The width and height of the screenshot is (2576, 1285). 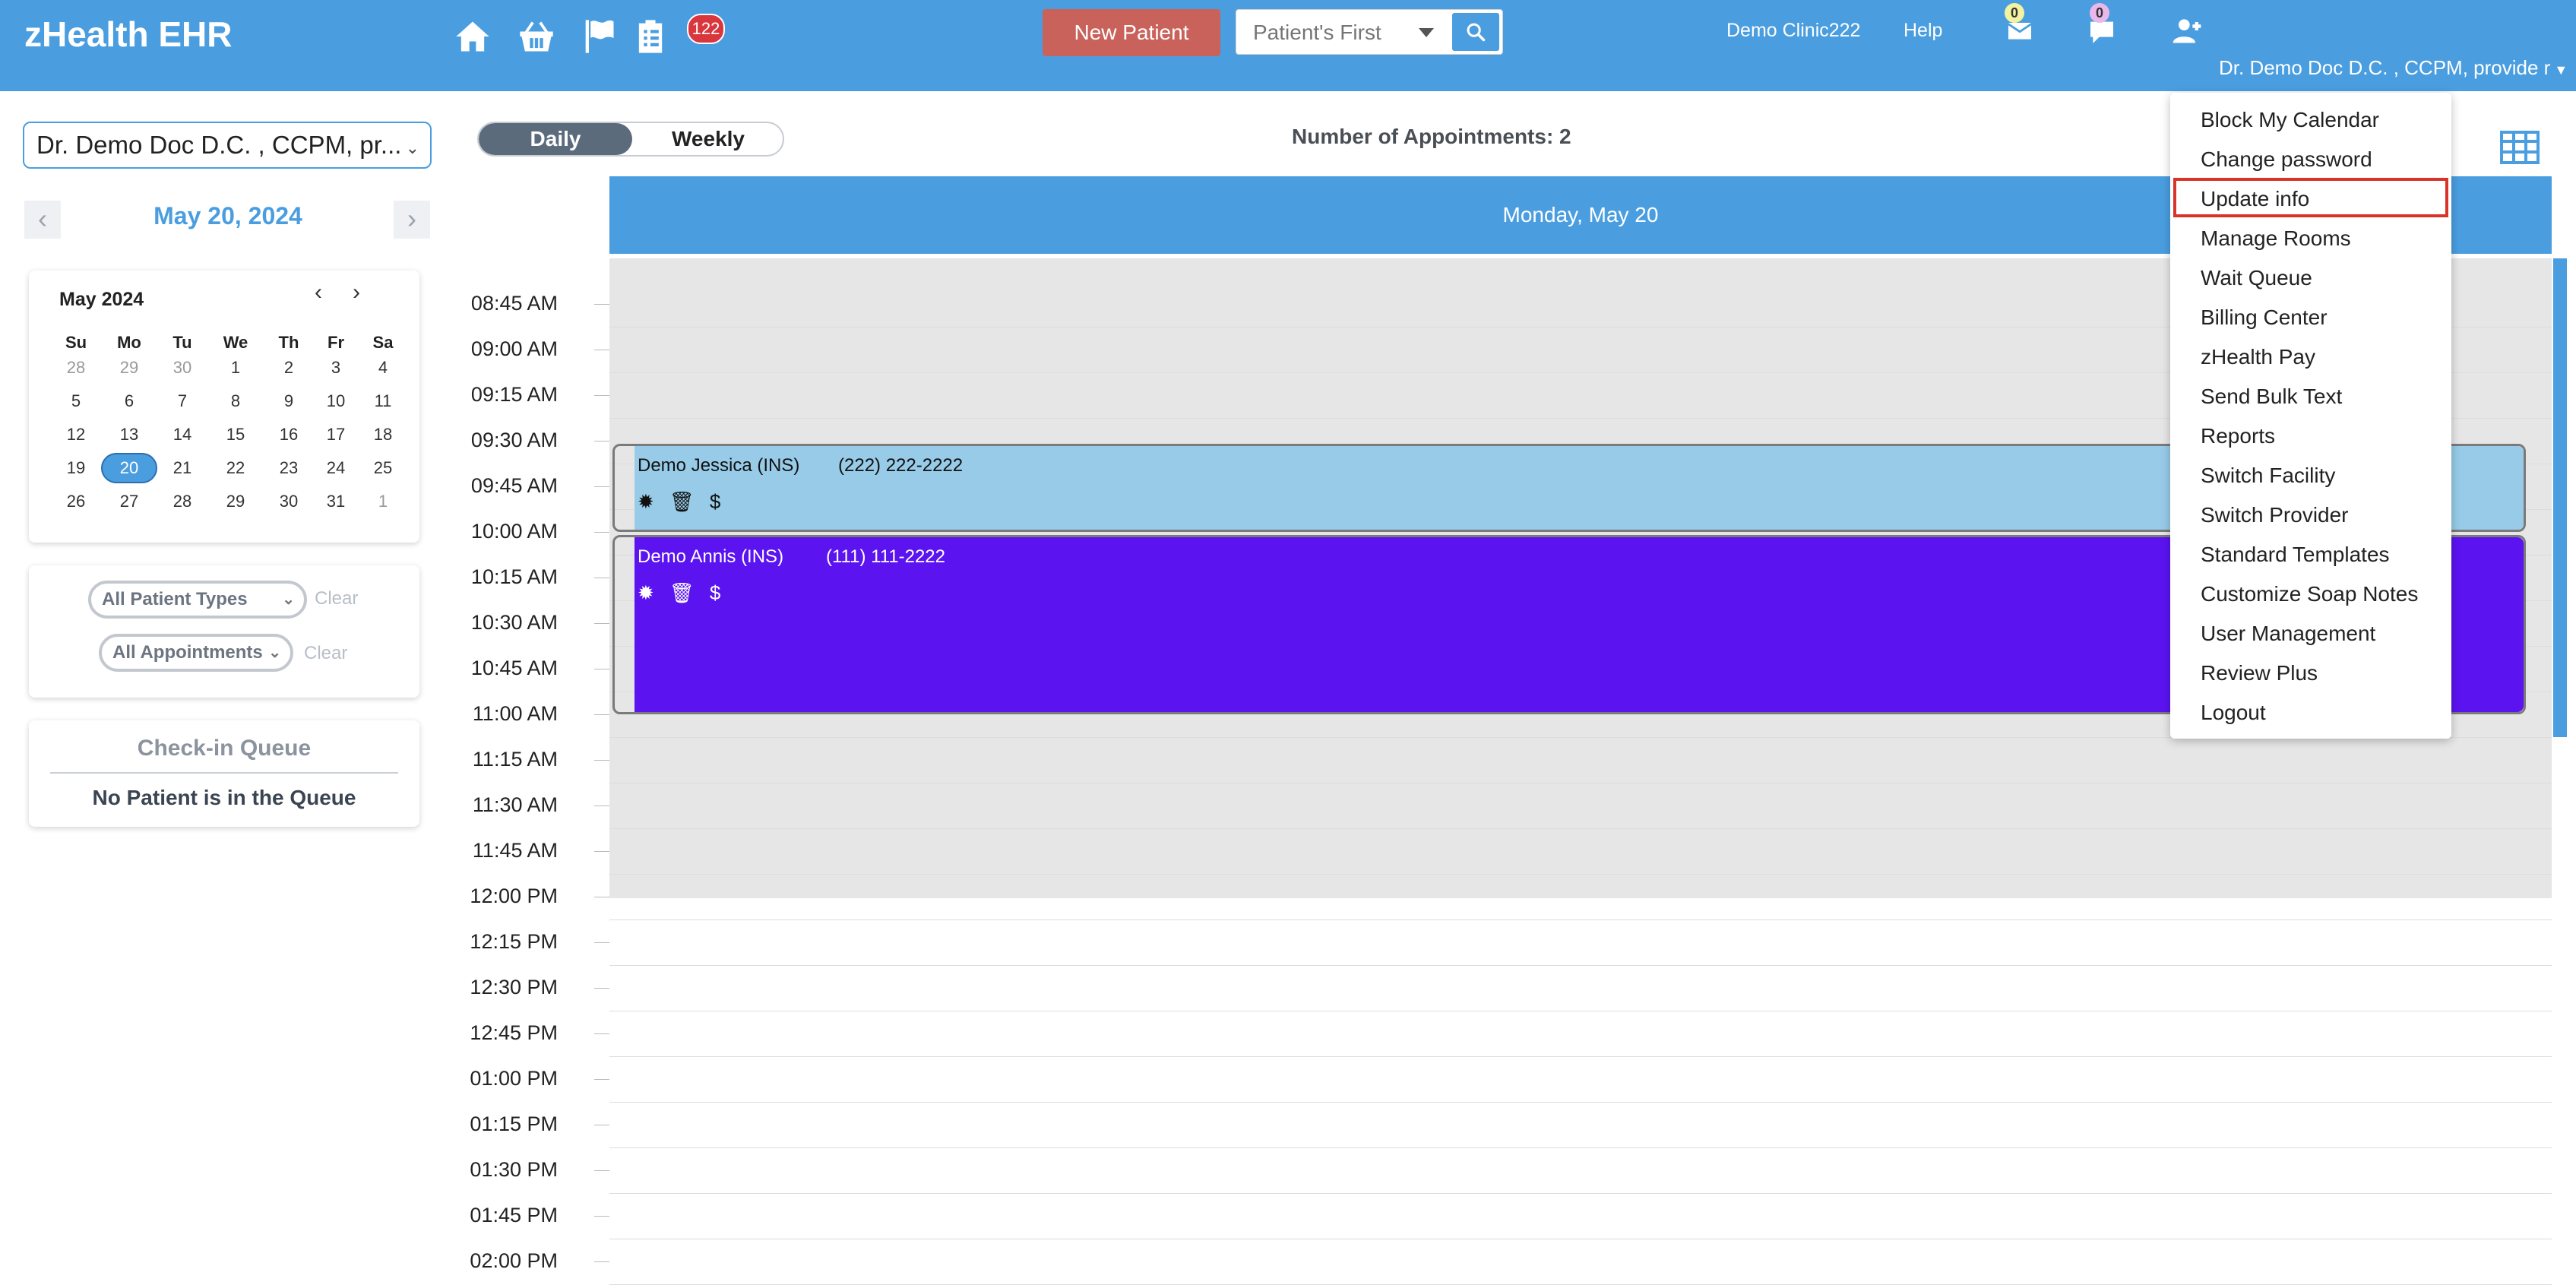 I want to click on menu-item-user-management: User Management, so click(x=2288, y=634).